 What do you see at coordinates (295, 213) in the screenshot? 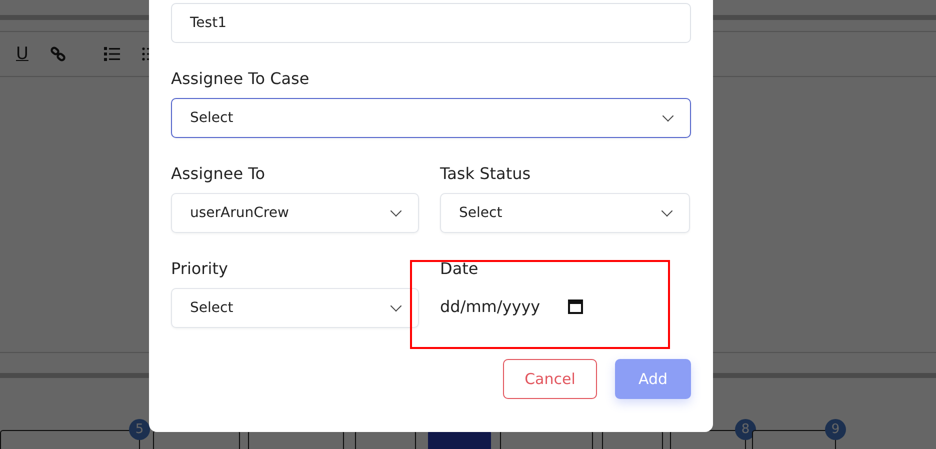
I see `assignee-select: userArunCrew` at bounding box center [295, 213].